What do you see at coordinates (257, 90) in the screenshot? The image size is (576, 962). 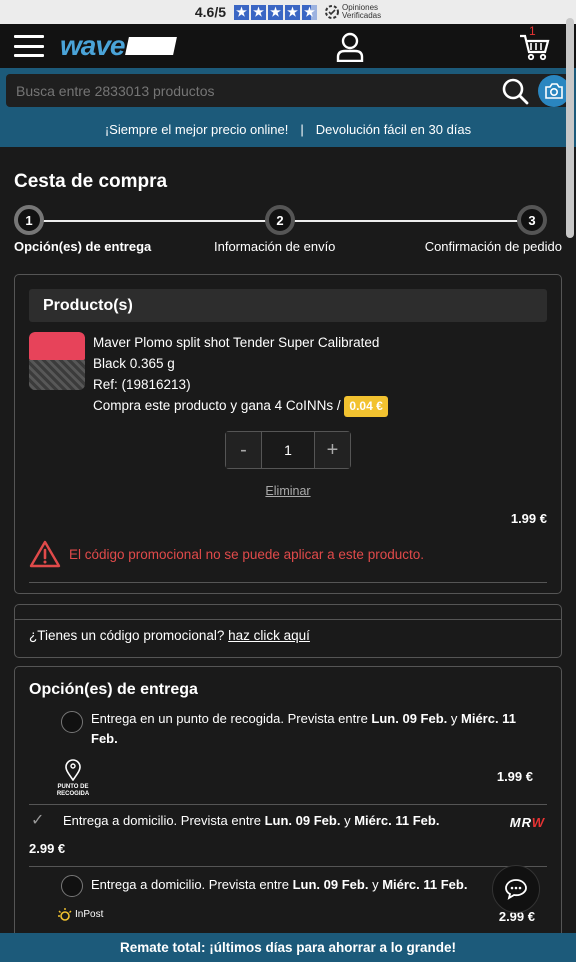 I see `search-input` at bounding box center [257, 90].